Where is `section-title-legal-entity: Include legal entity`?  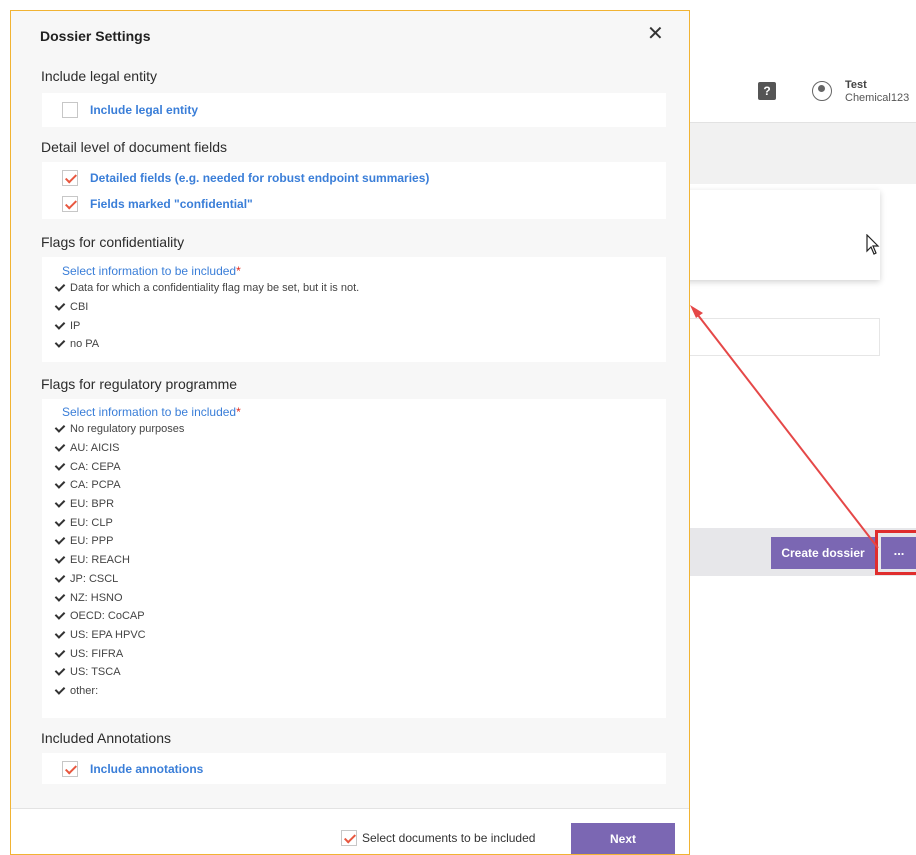 section-title-legal-entity: Include legal entity is located at coordinates (99, 76).